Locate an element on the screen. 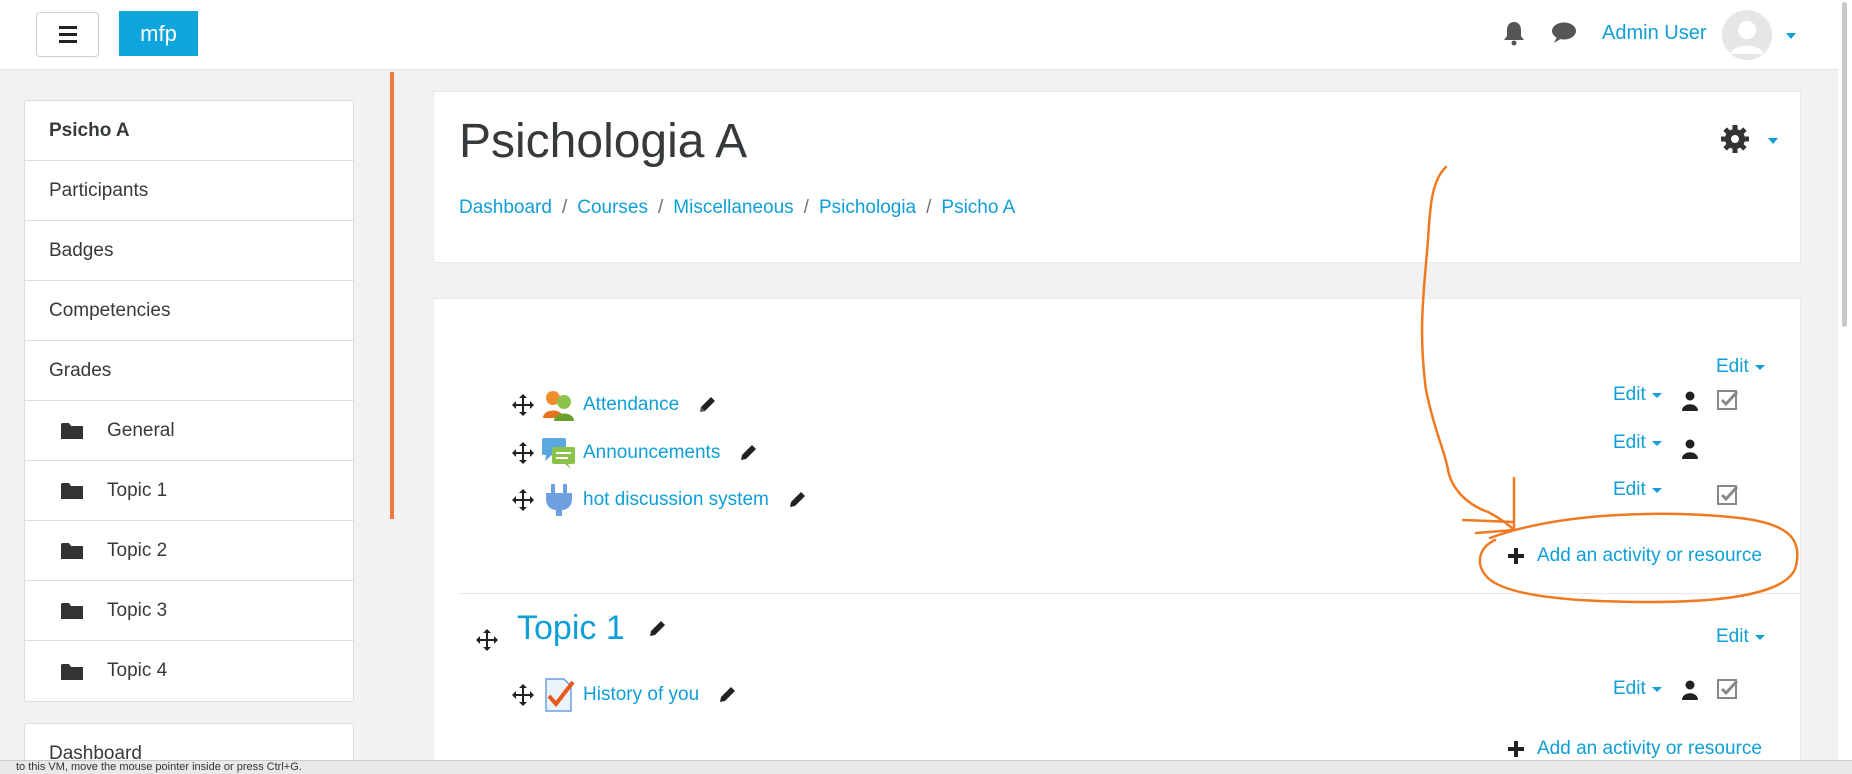  sidebar-item-general: General is located at coordinates (189, 431).